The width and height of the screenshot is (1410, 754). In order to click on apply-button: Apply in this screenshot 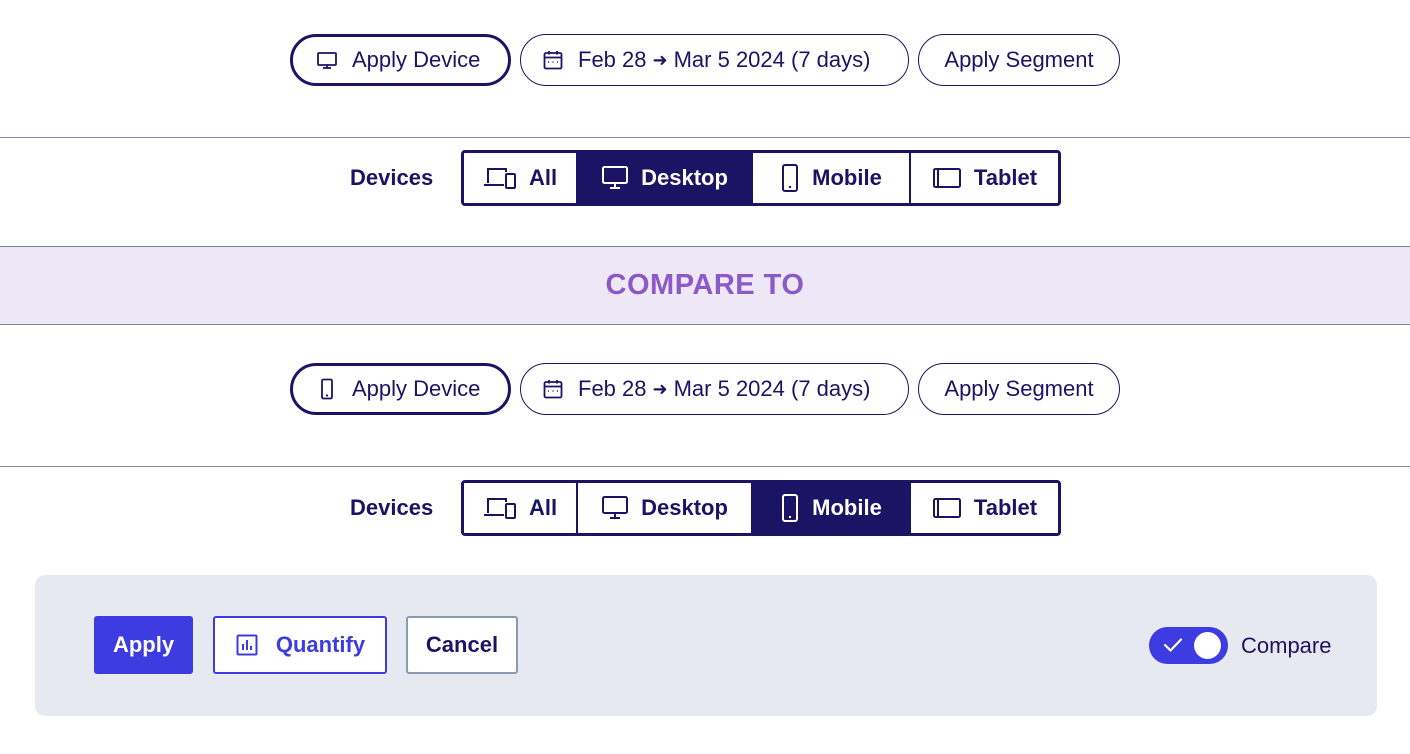, I will do `click(143, 645)`.